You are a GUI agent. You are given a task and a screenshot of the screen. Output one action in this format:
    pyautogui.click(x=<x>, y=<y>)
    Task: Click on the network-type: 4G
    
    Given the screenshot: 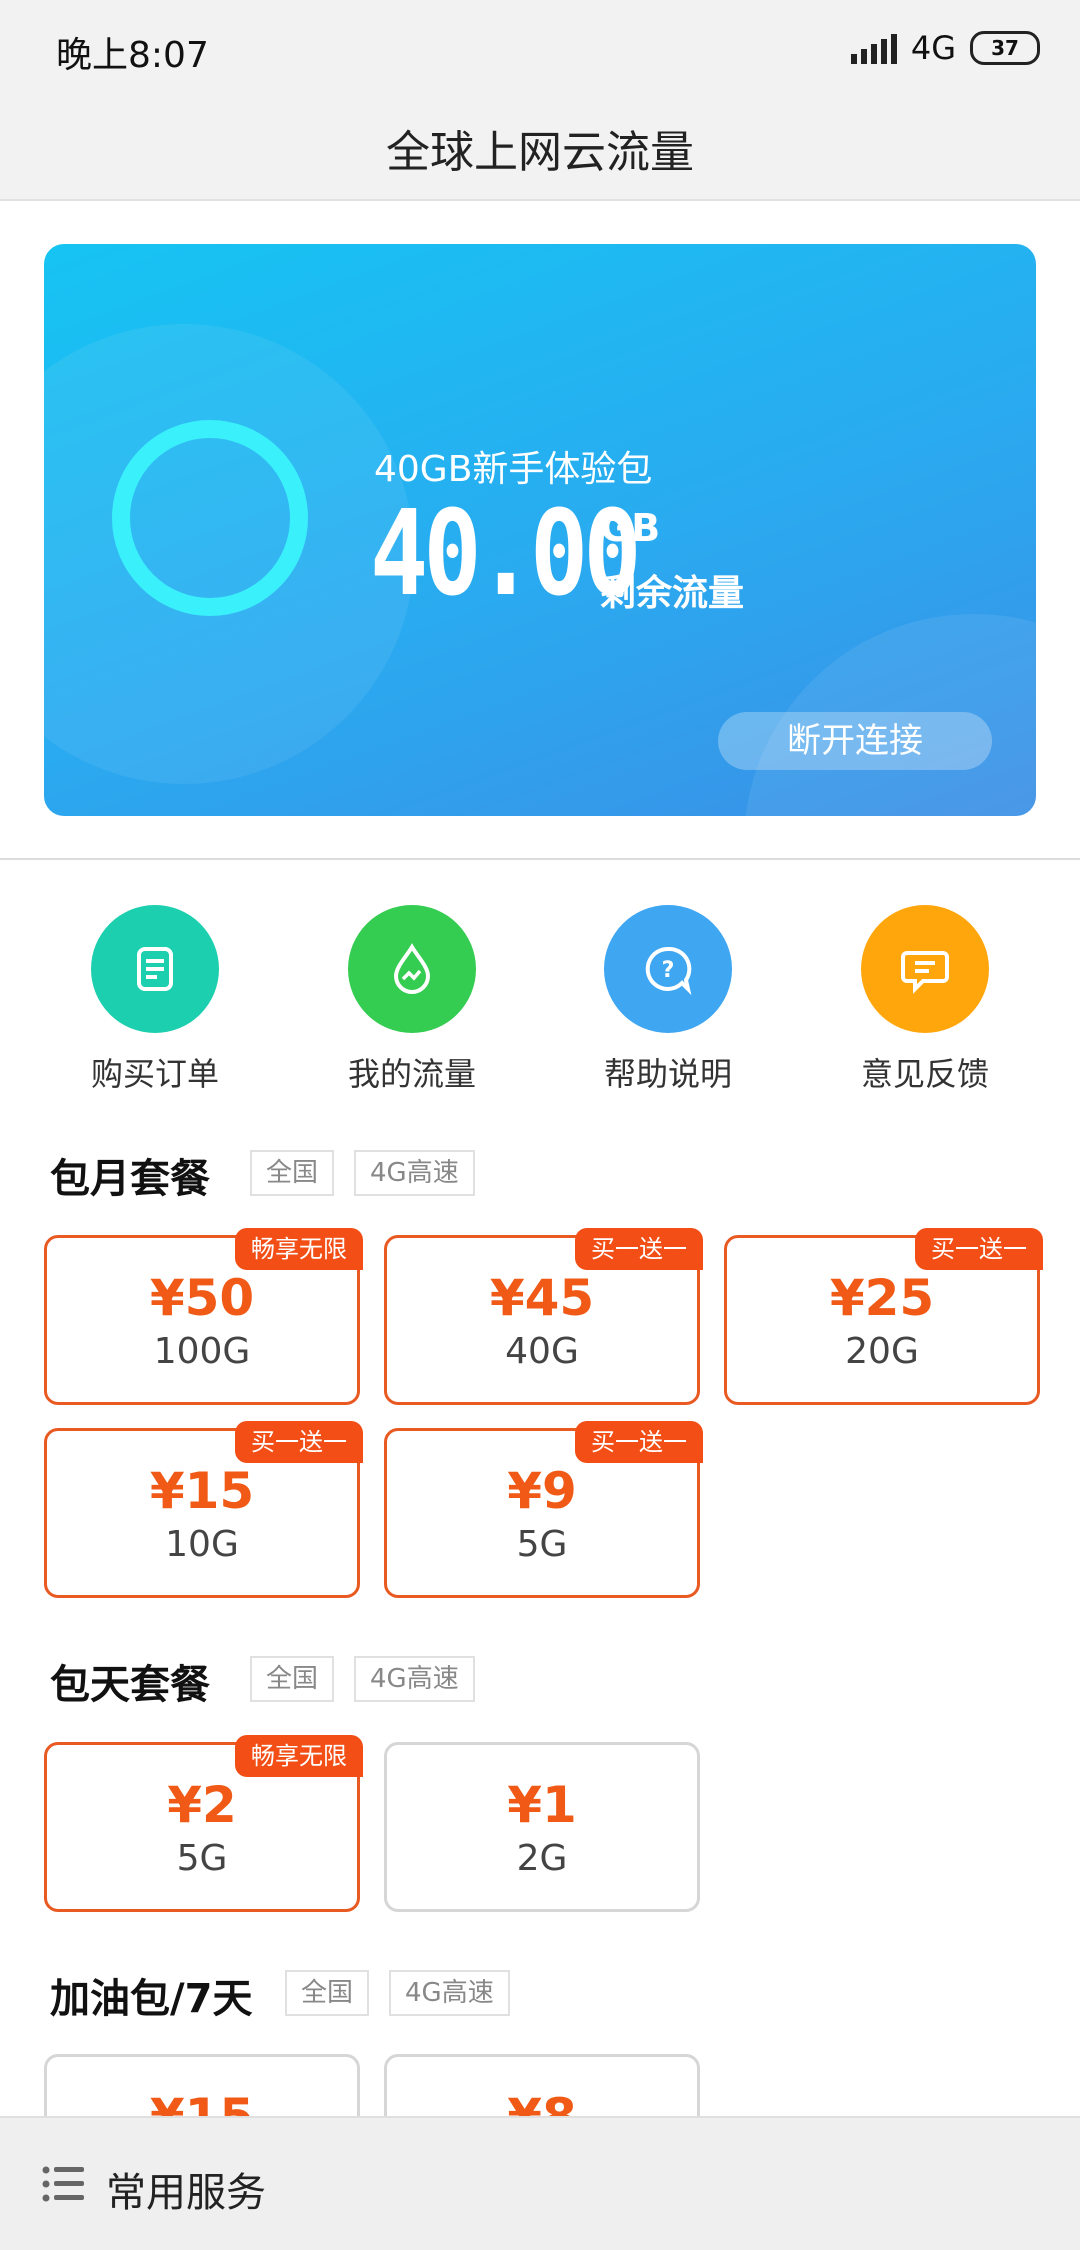 What is the action you would take?
    pyautogui.click(x=933, y=48)
    